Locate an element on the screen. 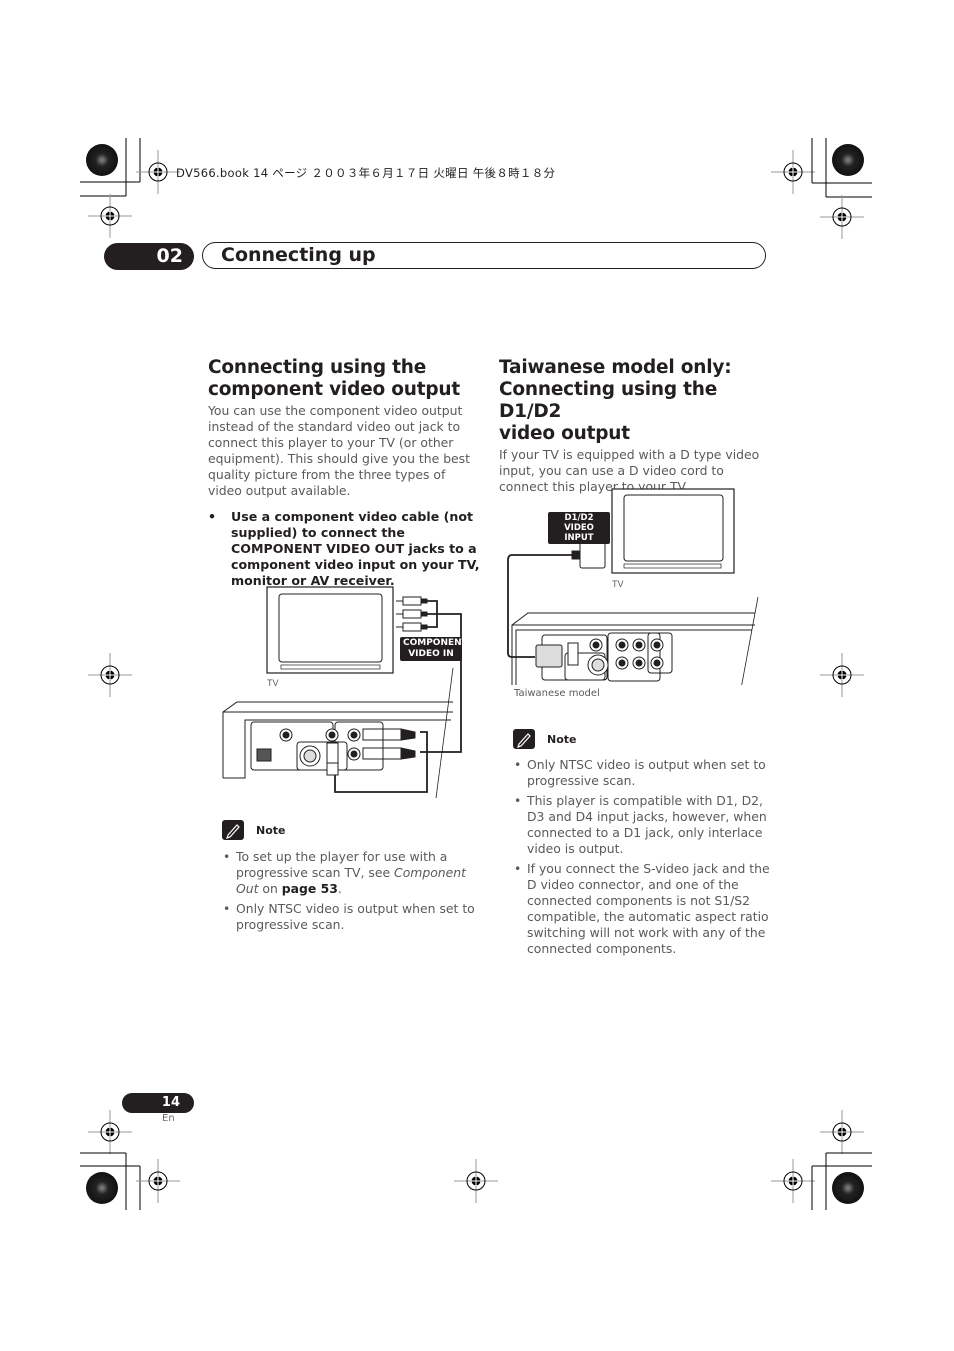 This screenshot has width=954, height=1351. chapter-number-badge: 02 is located at coordinates (149, 256).